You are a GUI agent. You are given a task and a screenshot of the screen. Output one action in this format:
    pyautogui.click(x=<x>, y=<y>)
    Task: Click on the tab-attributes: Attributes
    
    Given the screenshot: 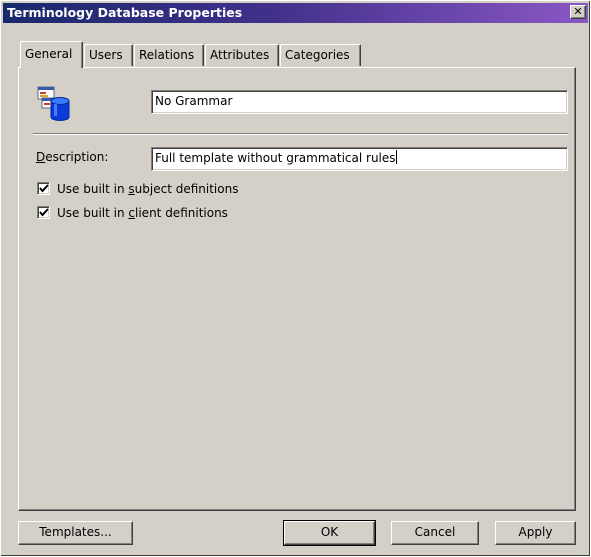 What is the action you would take?
    pyautogui.click(x=242, y=55)
    